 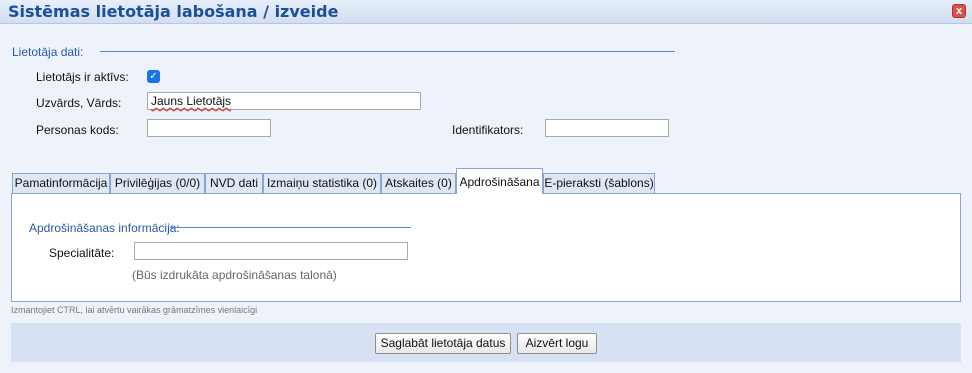 What do you see at coordinates (61, 183) in the screenshot?
I see `tab-pamatinformacija: Pamatinformācija` at bounding box center [61, 183].